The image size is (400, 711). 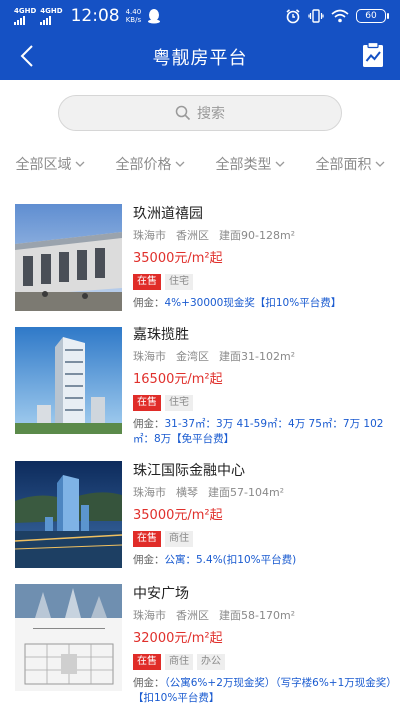 What do you see at coordinates (373, 55) in the screenshot?
I see `clipboard-chart-icon` at bounding box center [373, 55].